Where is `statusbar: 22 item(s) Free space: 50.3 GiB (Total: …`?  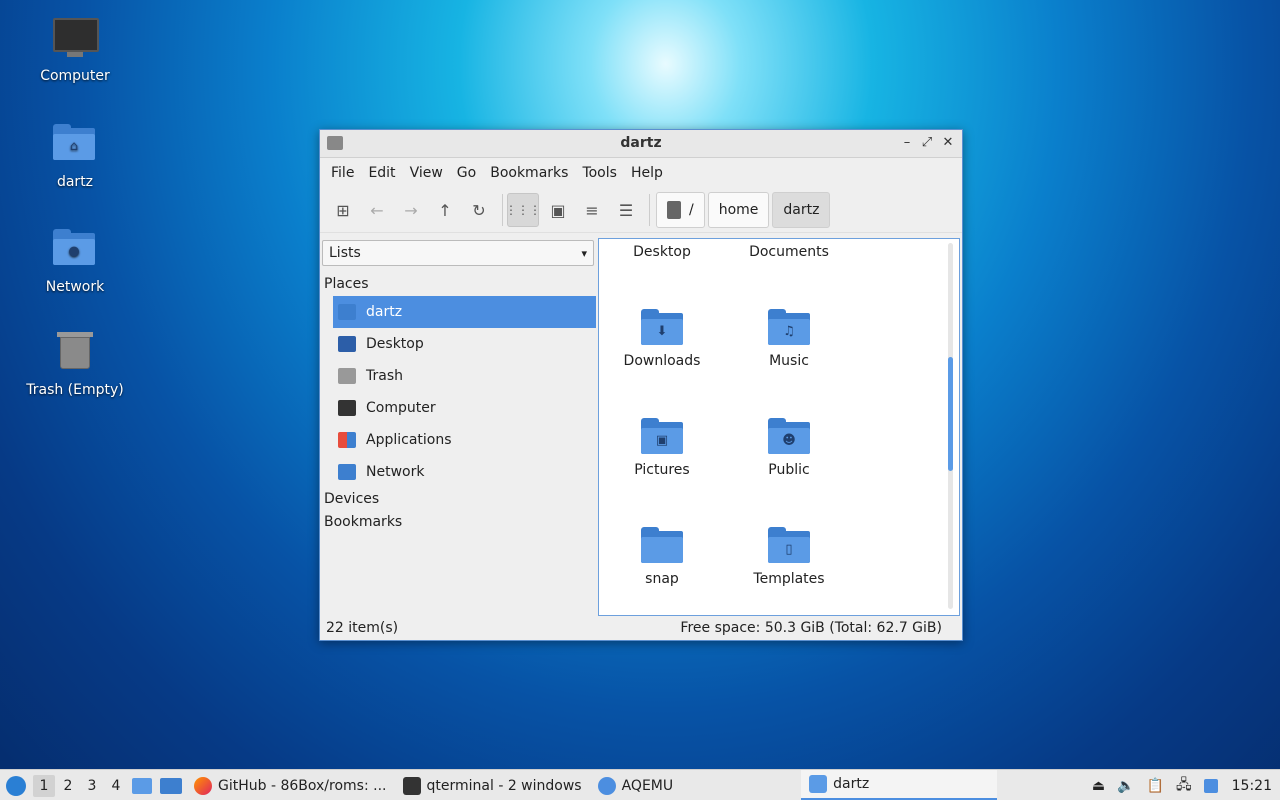
statusbar: 22 item(s) Free space: 50.3 GiB (Total: … is located at coordinates (641, 627).